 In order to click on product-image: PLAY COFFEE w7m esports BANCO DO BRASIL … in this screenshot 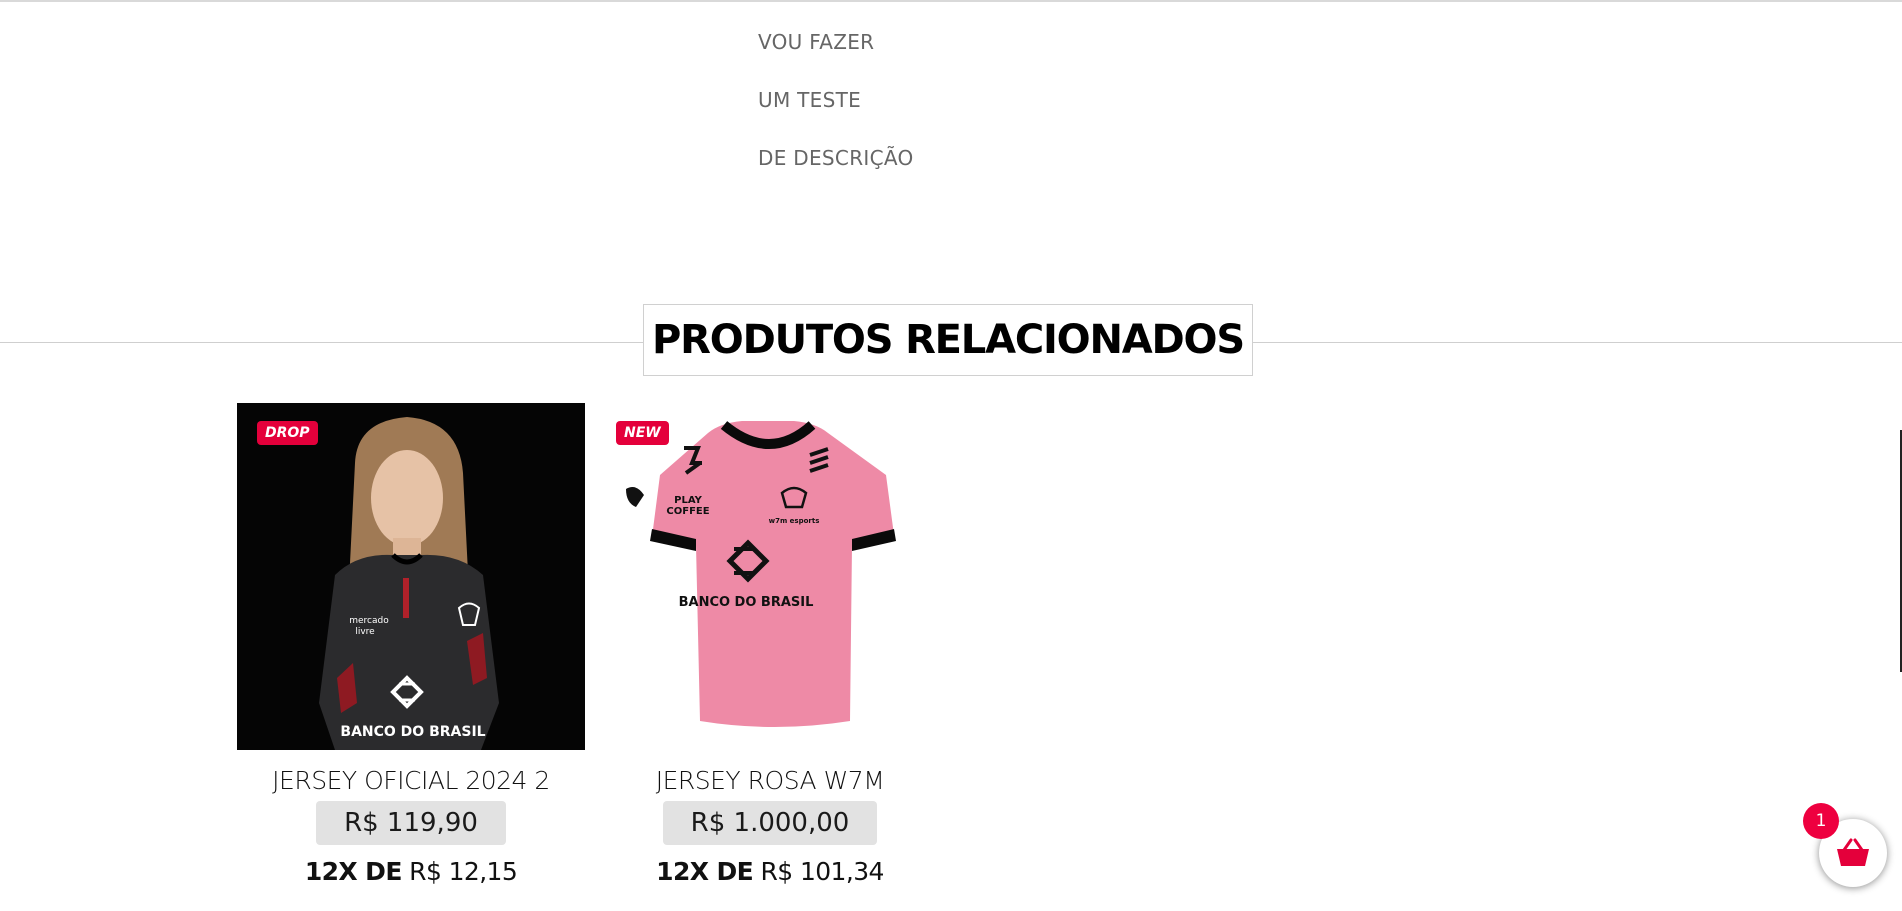, I will do `click(770, 576)`.